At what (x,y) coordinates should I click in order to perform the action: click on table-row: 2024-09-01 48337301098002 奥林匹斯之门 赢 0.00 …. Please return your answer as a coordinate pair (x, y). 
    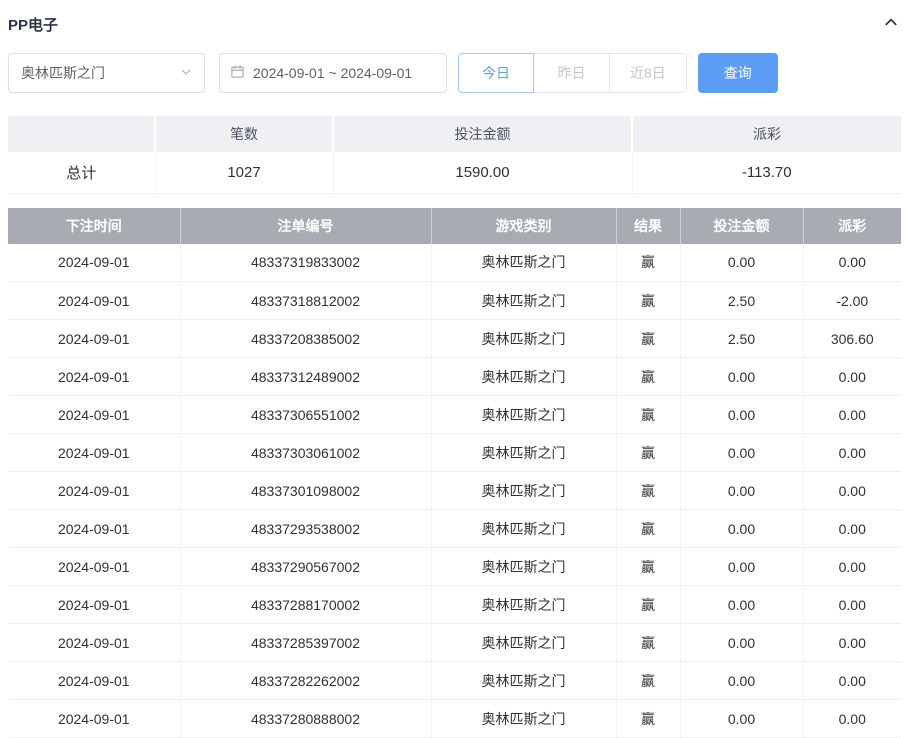
    Looking at the image, I should click on (454, 490).